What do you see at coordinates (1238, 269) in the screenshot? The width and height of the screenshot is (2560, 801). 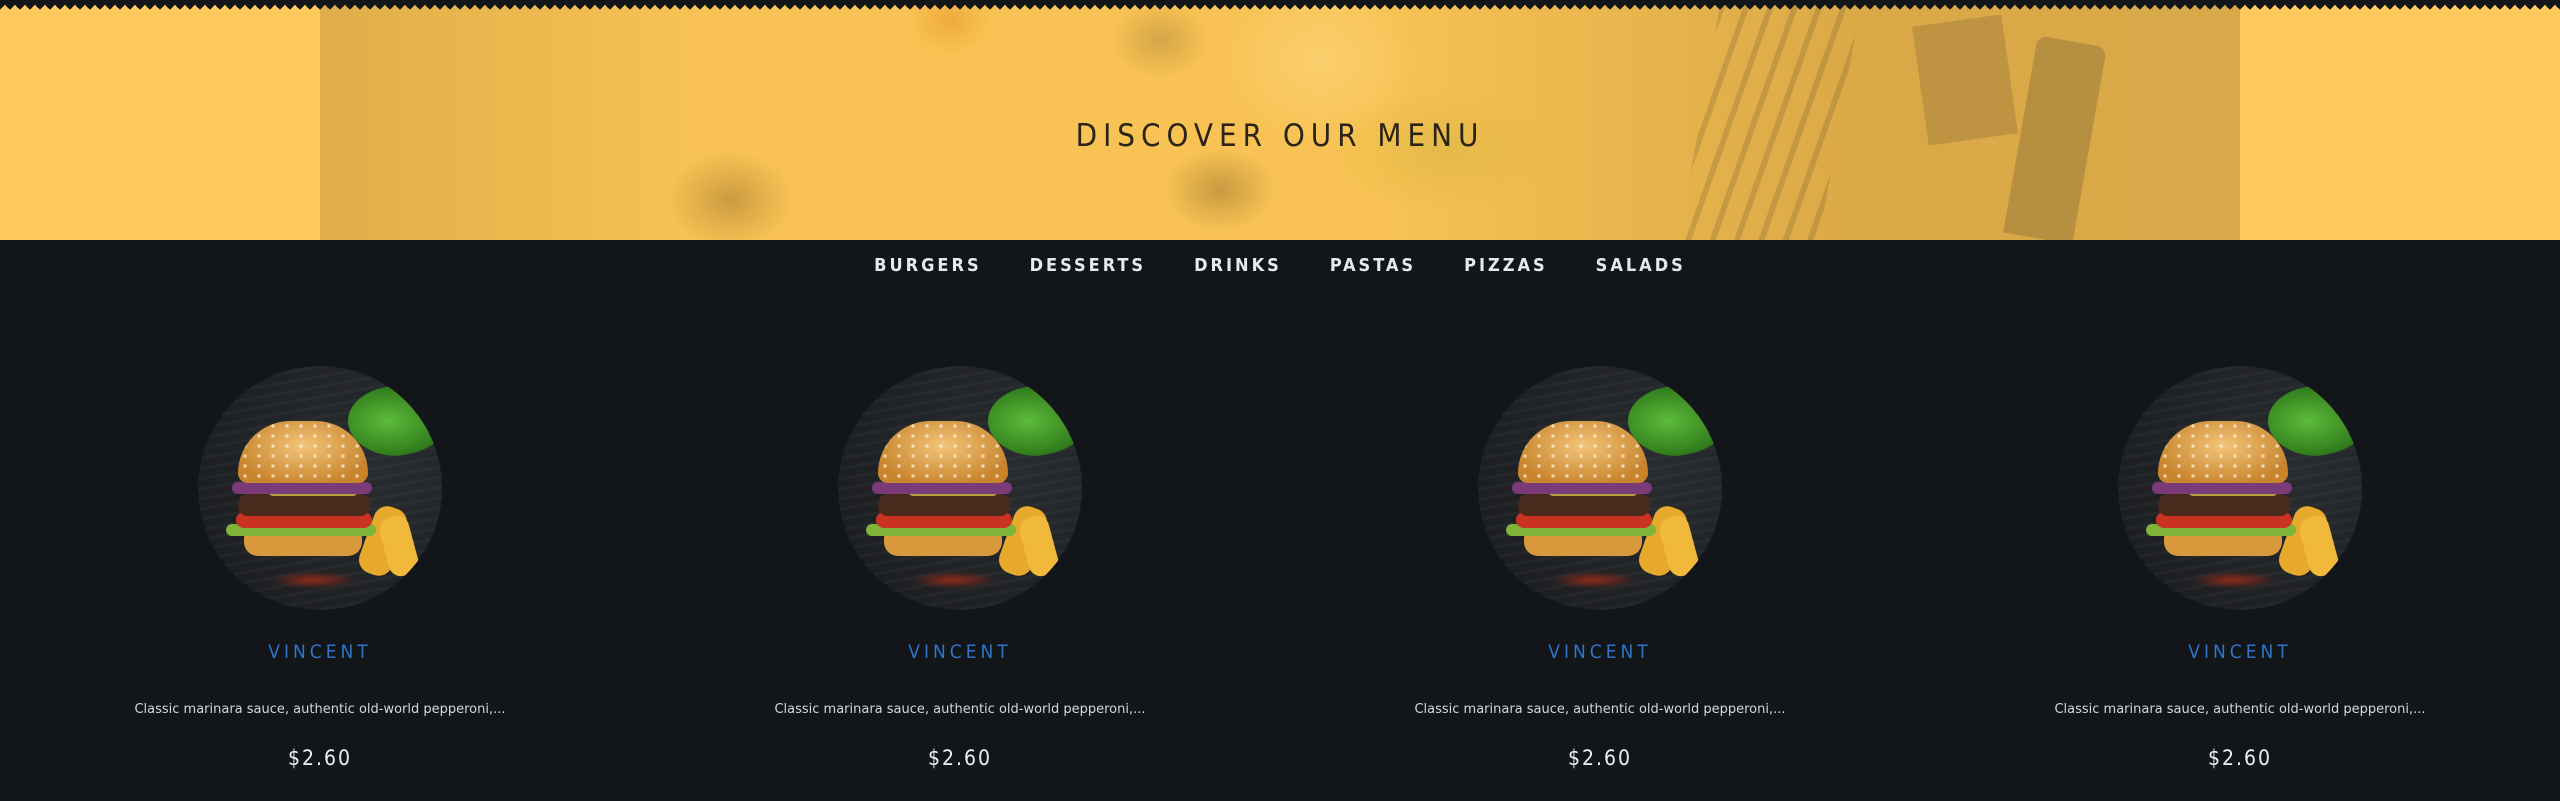 I see `tab-drinks: DRINKS` at bounding box center [1238, 269].